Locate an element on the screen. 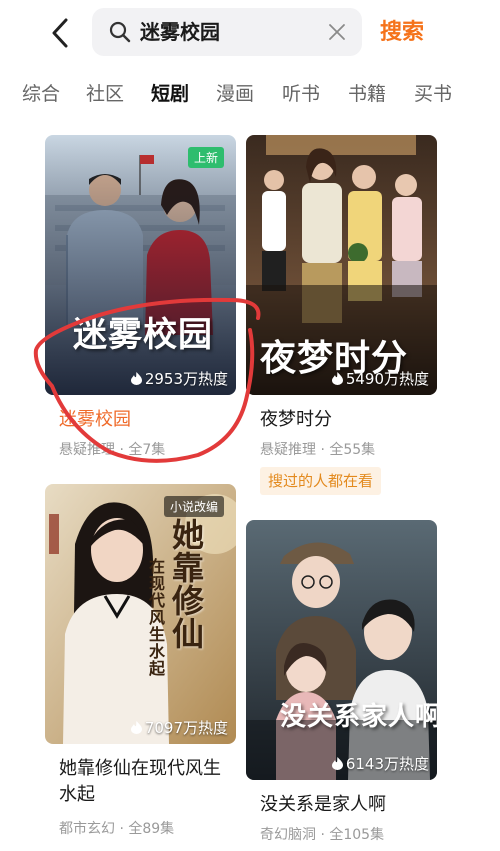  drama-poster: 她靠修仙 在现代风生水起 小说改编 7097万热度 is located at coordinates (140, 614).